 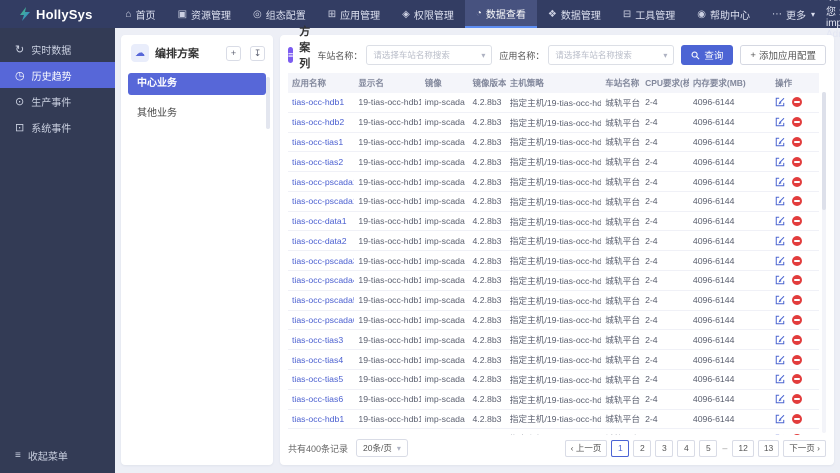 What do you see at coordinates (743, 448) in the screenshot?
I see `page-button-12: 12` at bounding box center [743, 448].